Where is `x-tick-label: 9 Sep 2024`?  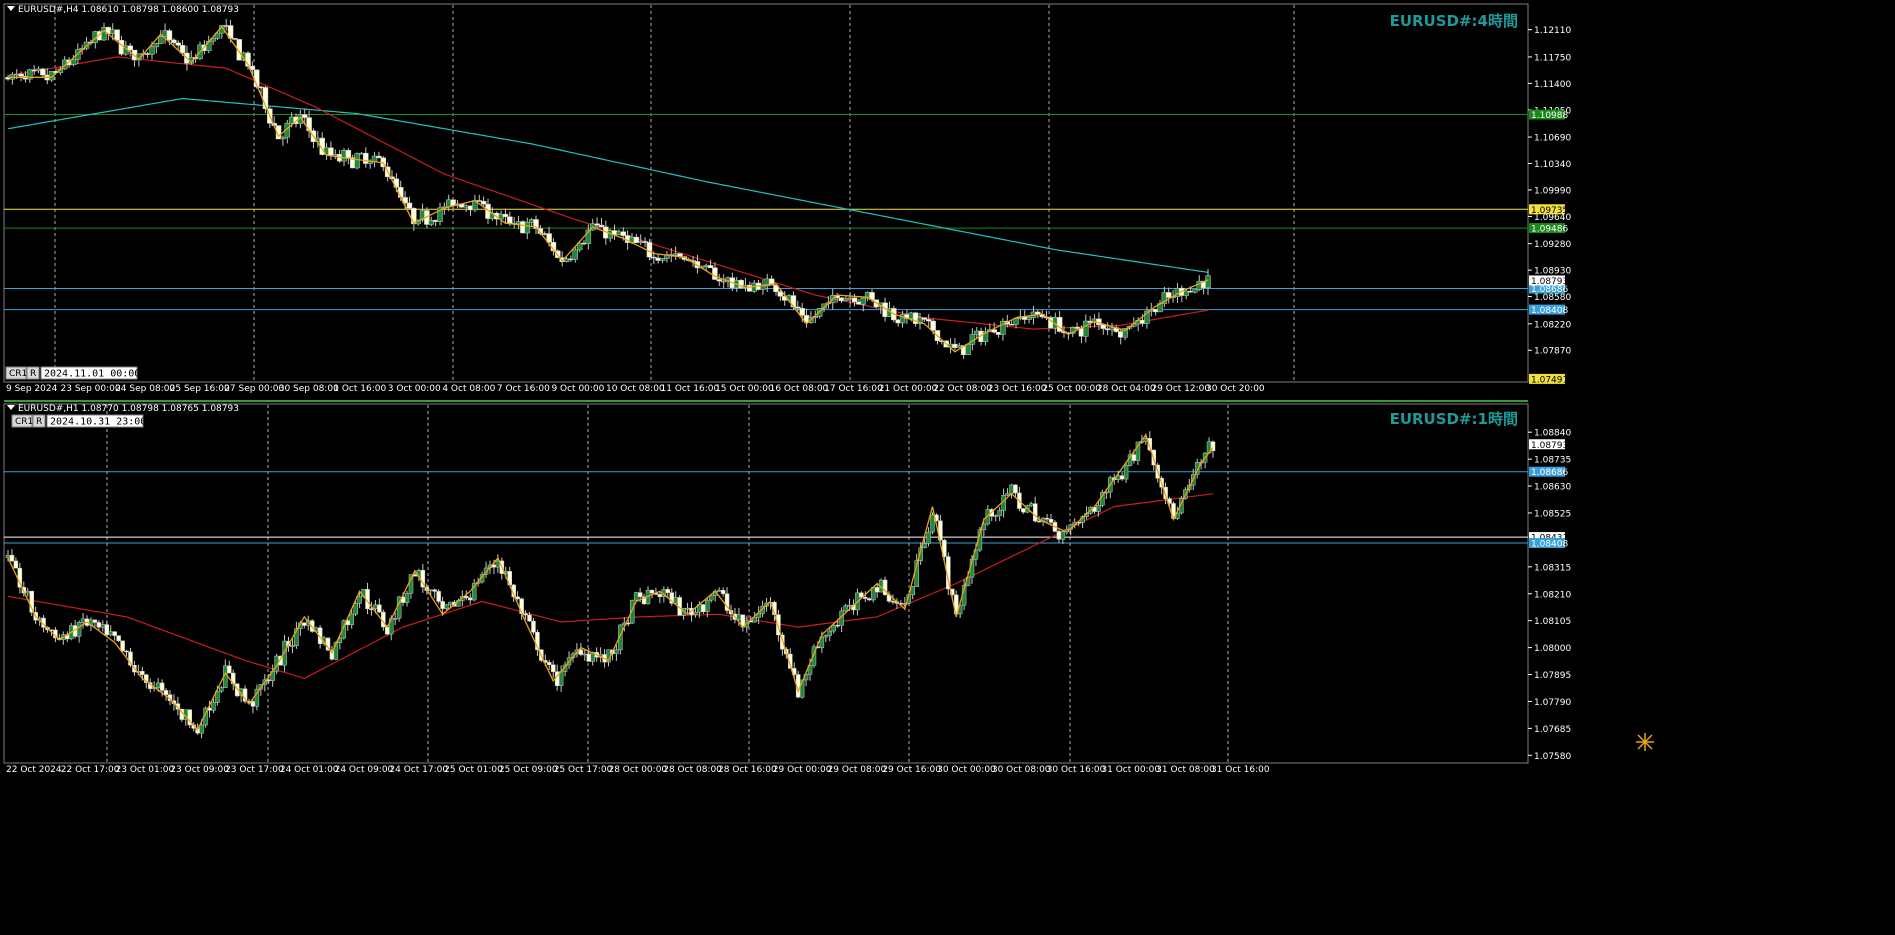
x-tick-label: 9 Sep 2024 is located at coordinates (32, 389).